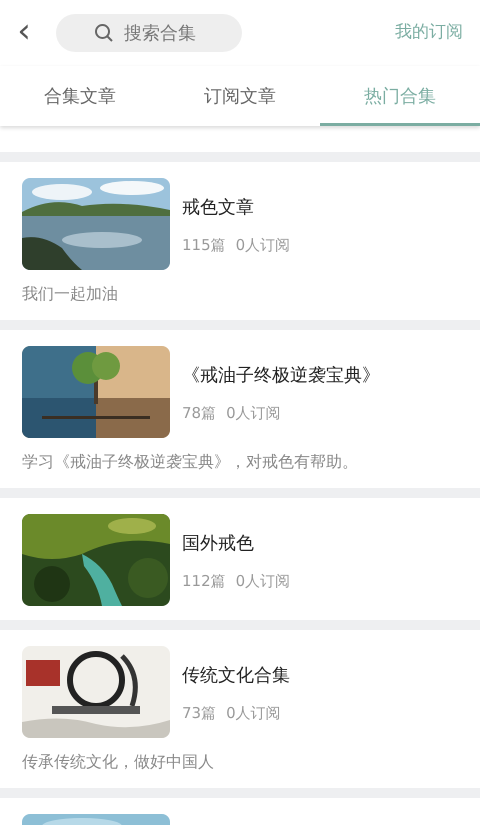 This screenshot has height=825, width=480. I want to click on collection-description: 传承传统文化，做好中国人, so click(118, 762).